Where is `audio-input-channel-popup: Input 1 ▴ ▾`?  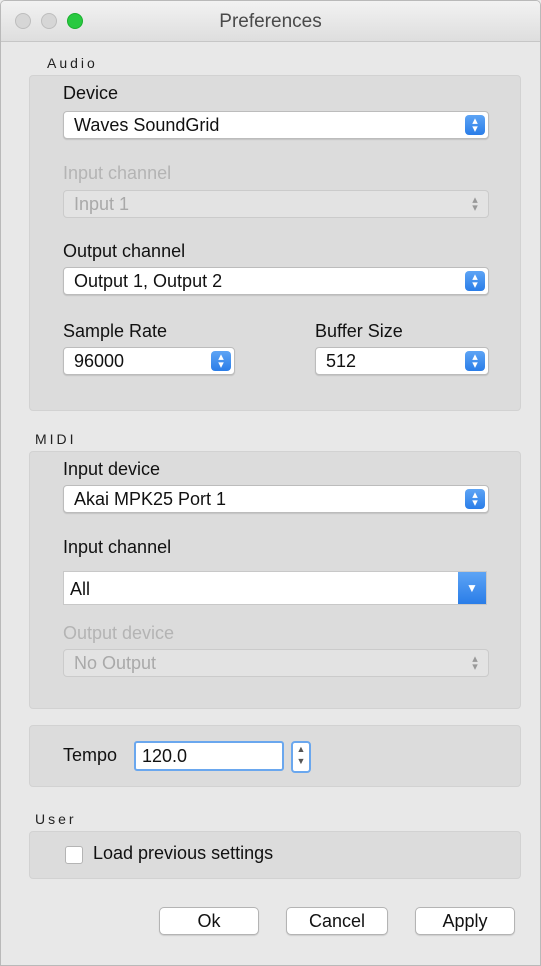
audio-input-channel-popup: Input 1 ▴ ▾ is located at coordinates (276, 204).